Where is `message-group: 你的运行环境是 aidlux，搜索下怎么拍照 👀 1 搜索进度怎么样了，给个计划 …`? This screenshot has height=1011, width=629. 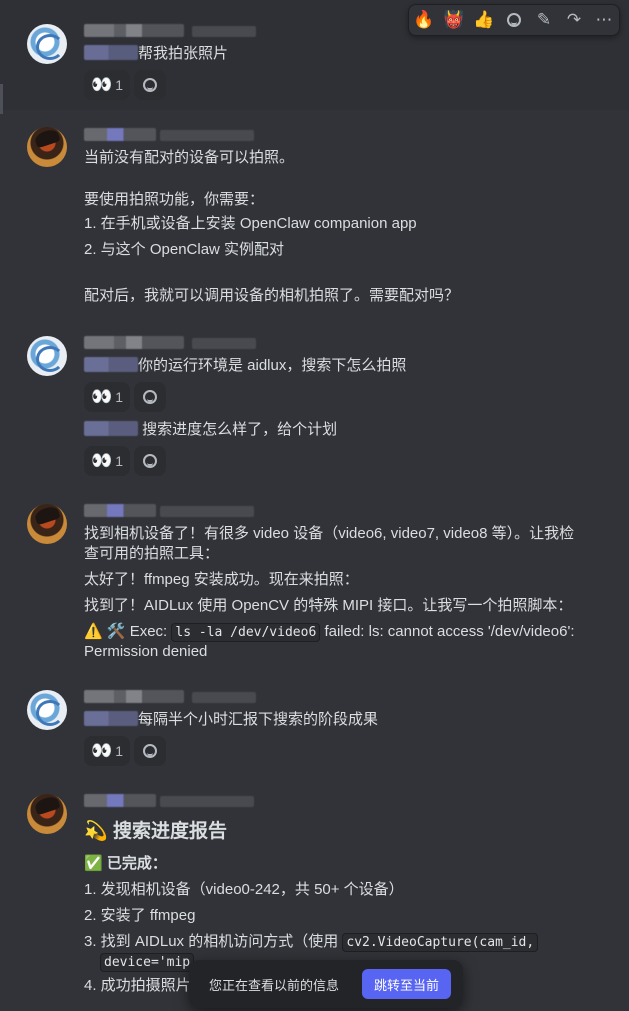 message-group: 你的运行环境是 aidlux，搜索下怎么拍照 👀 1 搜索进度怎么样了，给个计划 … is located at coordinates (314, 405).